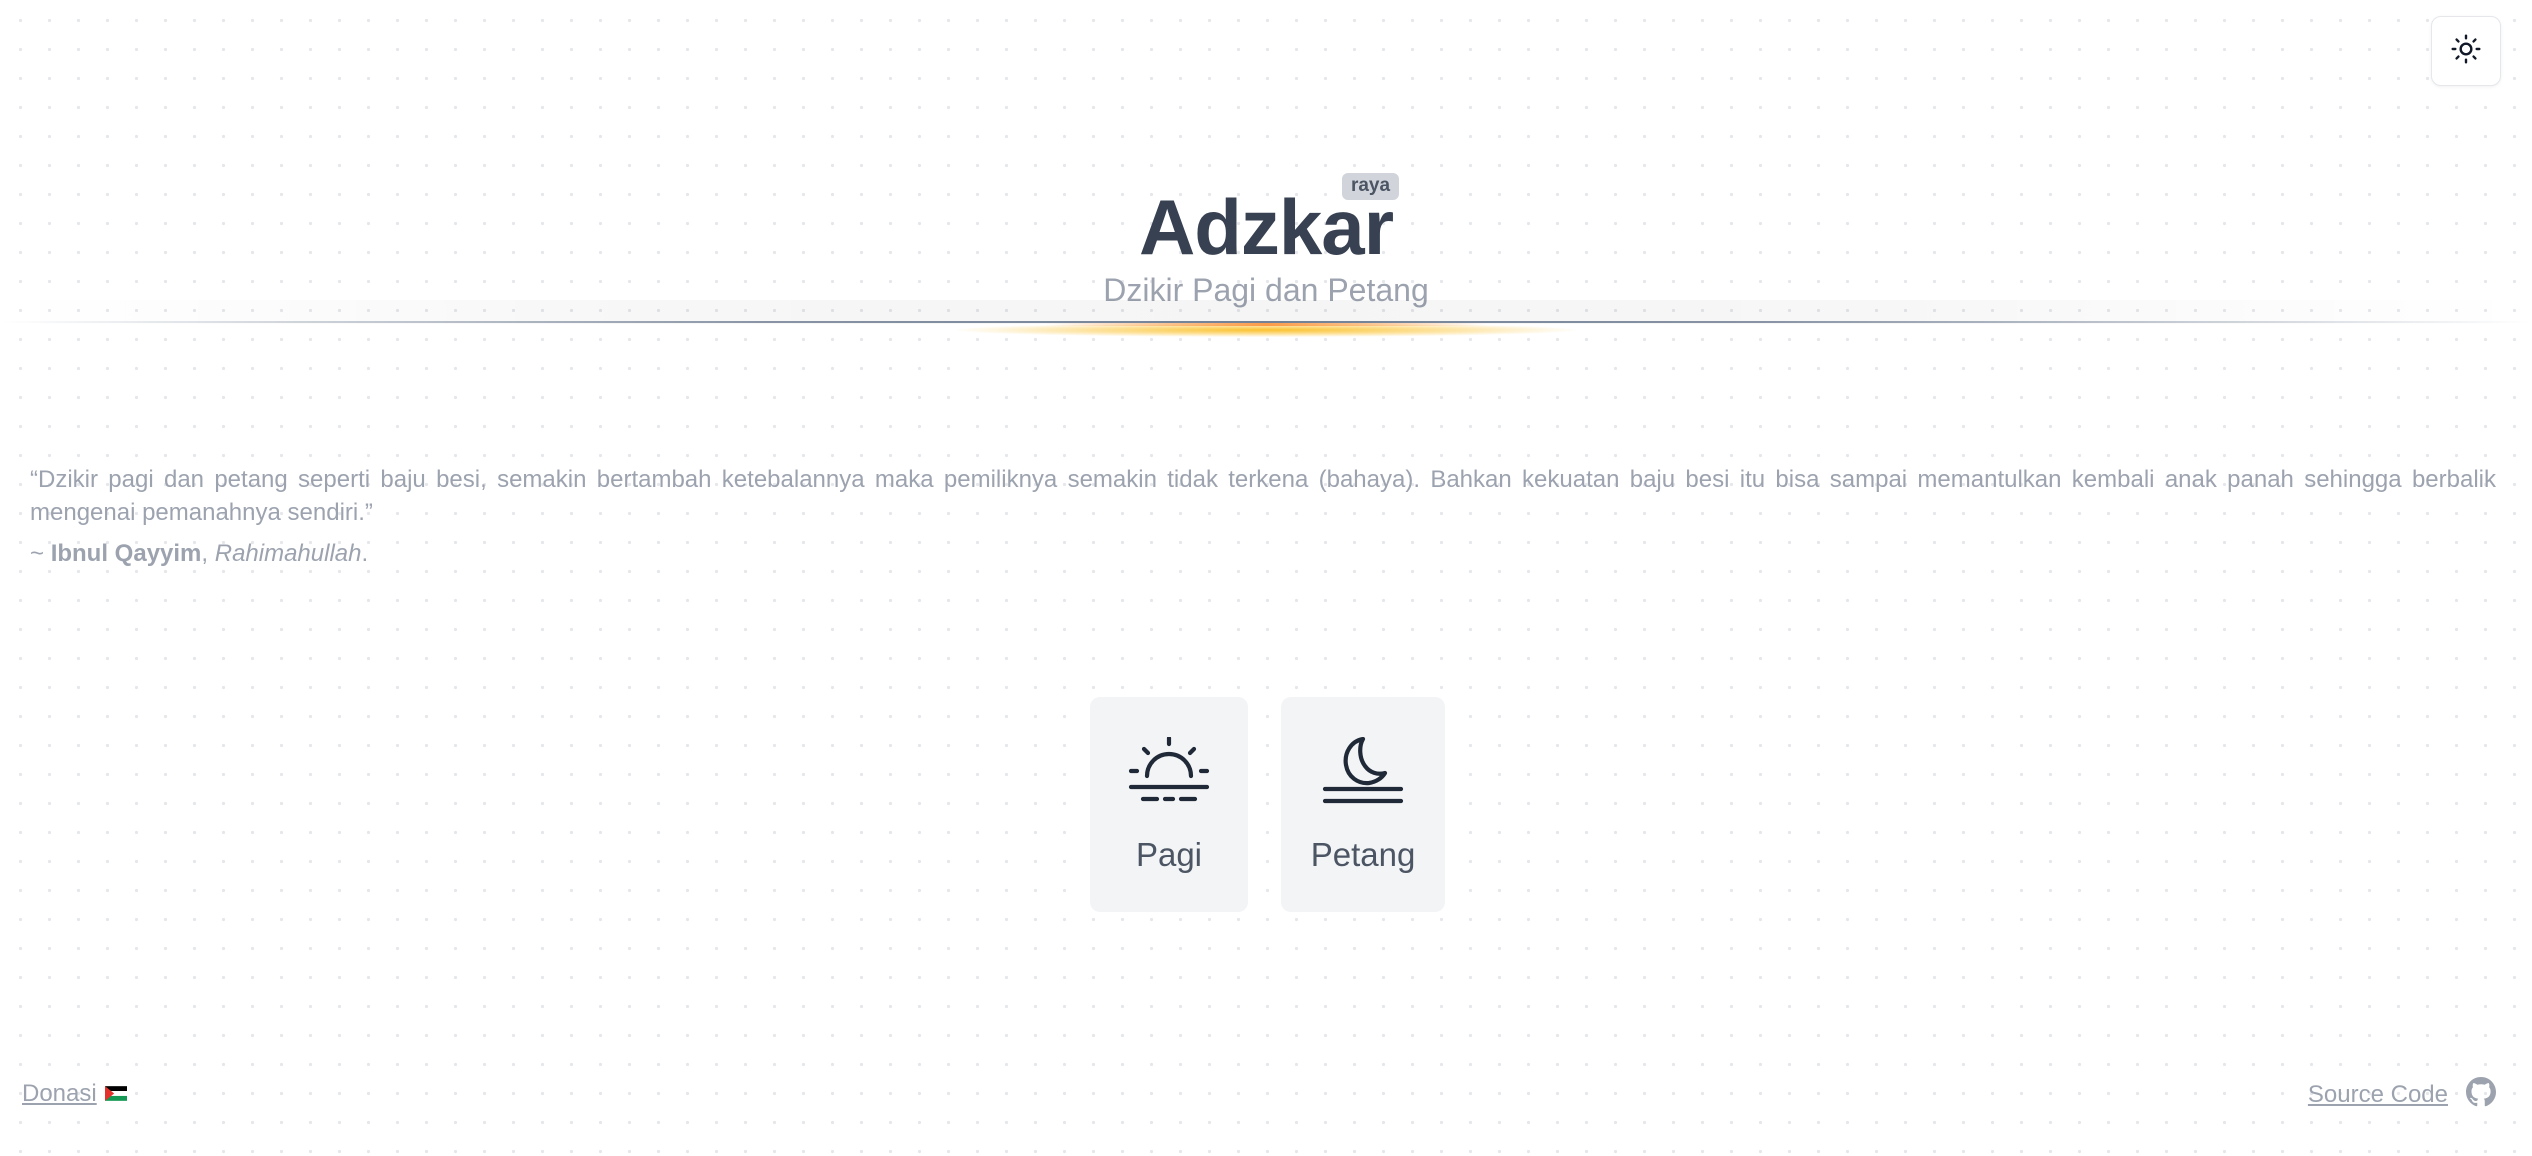  What do you see at coordinates (2378, 1095) in the screenshot?
I see `source-code-link: Source Code` at bounding box center [2378, 1095].